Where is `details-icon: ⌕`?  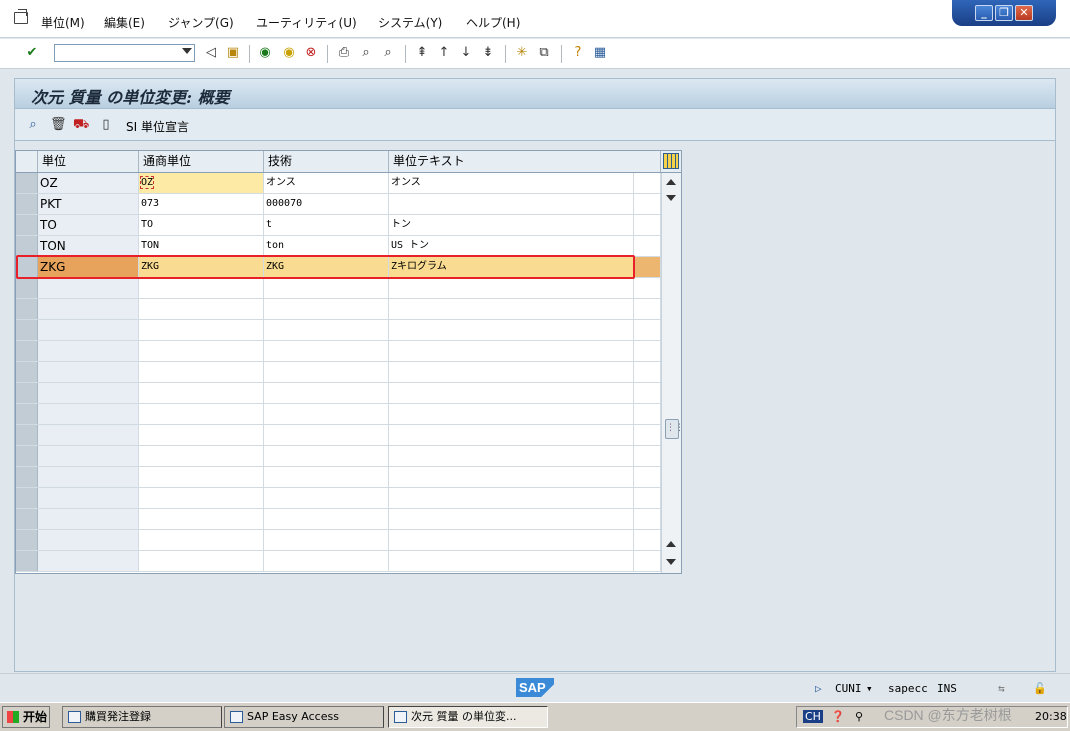 details-icon: ⌕ is located at coordinates (33, 125).